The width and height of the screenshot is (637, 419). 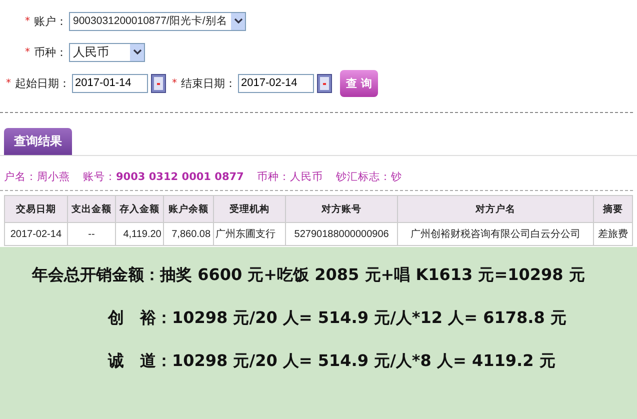 I want to click on account-select: 9003031200010877/阳光卡/别名, so click(x=157, y=21).